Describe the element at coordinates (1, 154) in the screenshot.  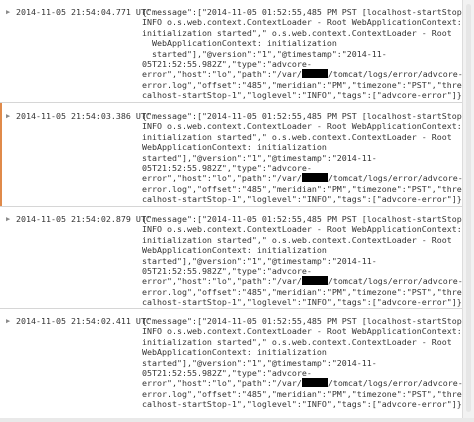
I see `row-selection-highlight` at that location.